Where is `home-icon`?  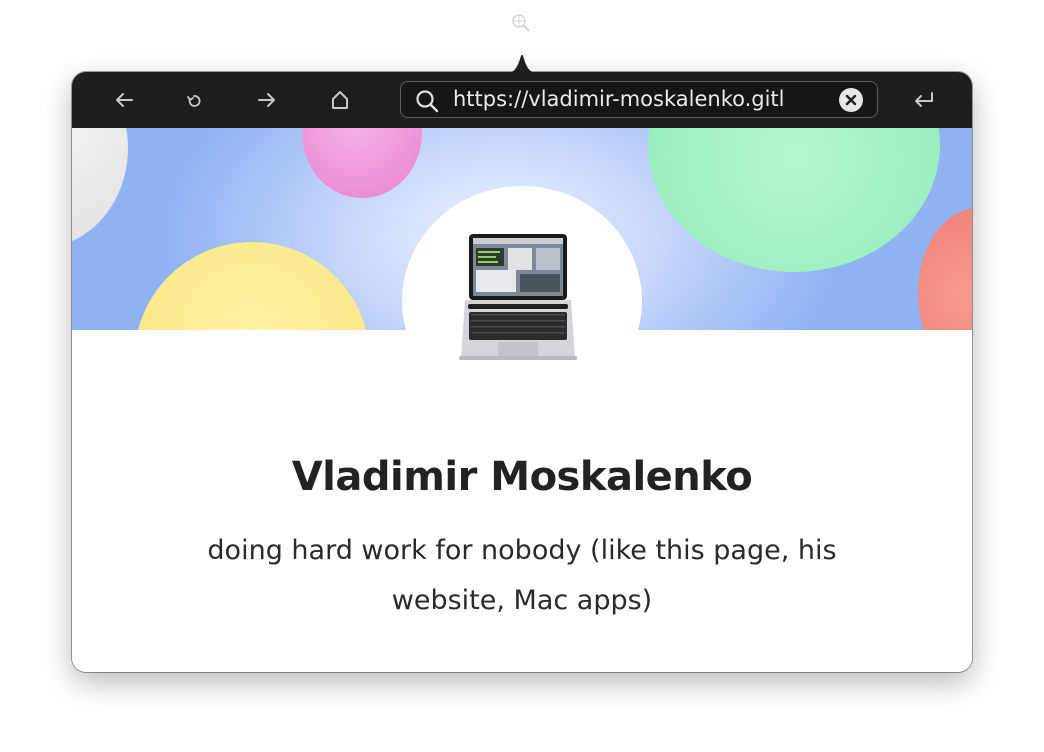
home-icon is located at coordinates (340, 100).